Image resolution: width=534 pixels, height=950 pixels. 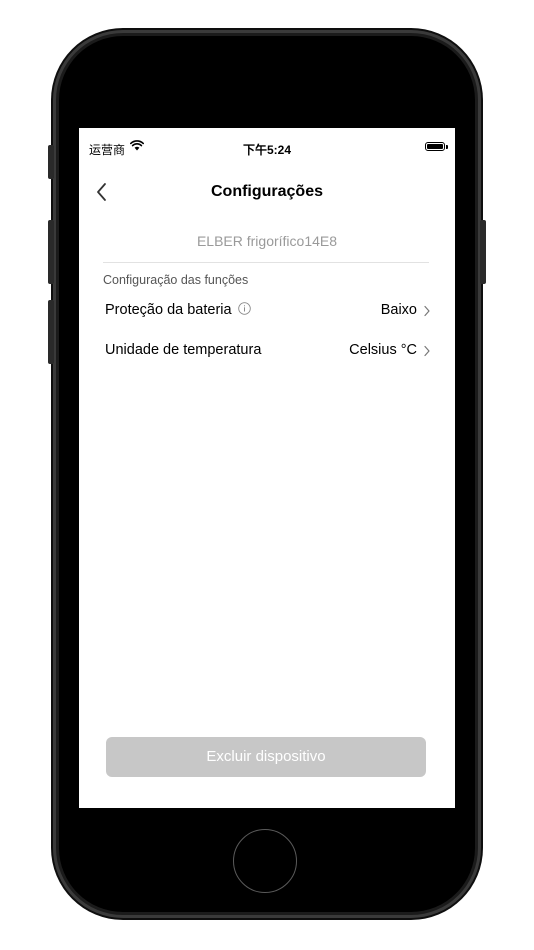 What do you see at coordinates (265, 861) in the screenshot?
I see `home-button` at bounding box center [265, 861].